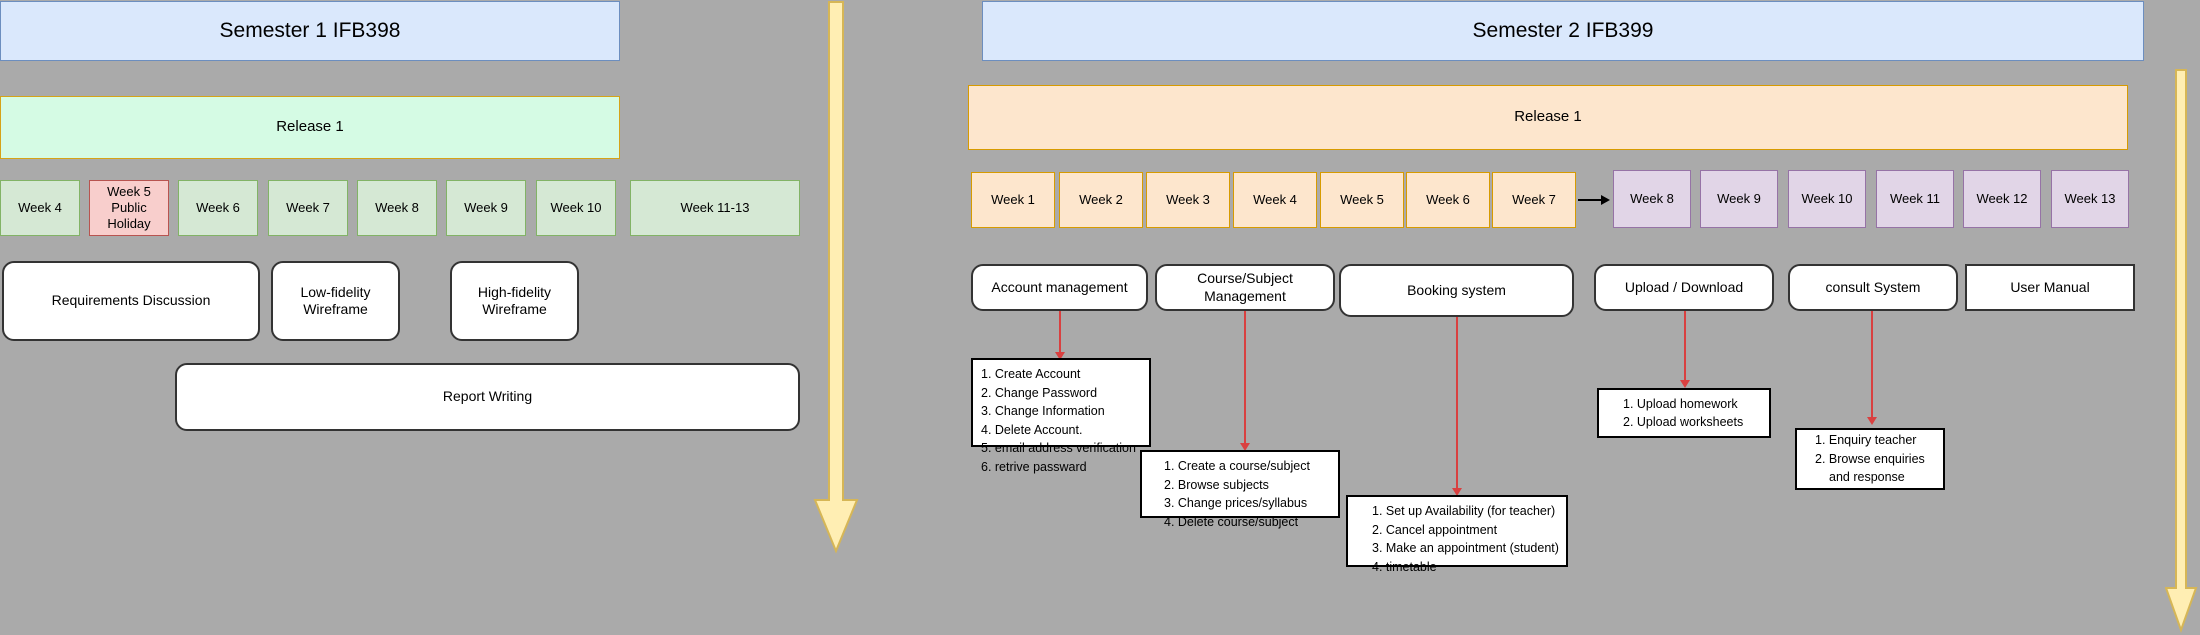  I want to click on s1-week-8: Week 11-13, so click(715, 208).